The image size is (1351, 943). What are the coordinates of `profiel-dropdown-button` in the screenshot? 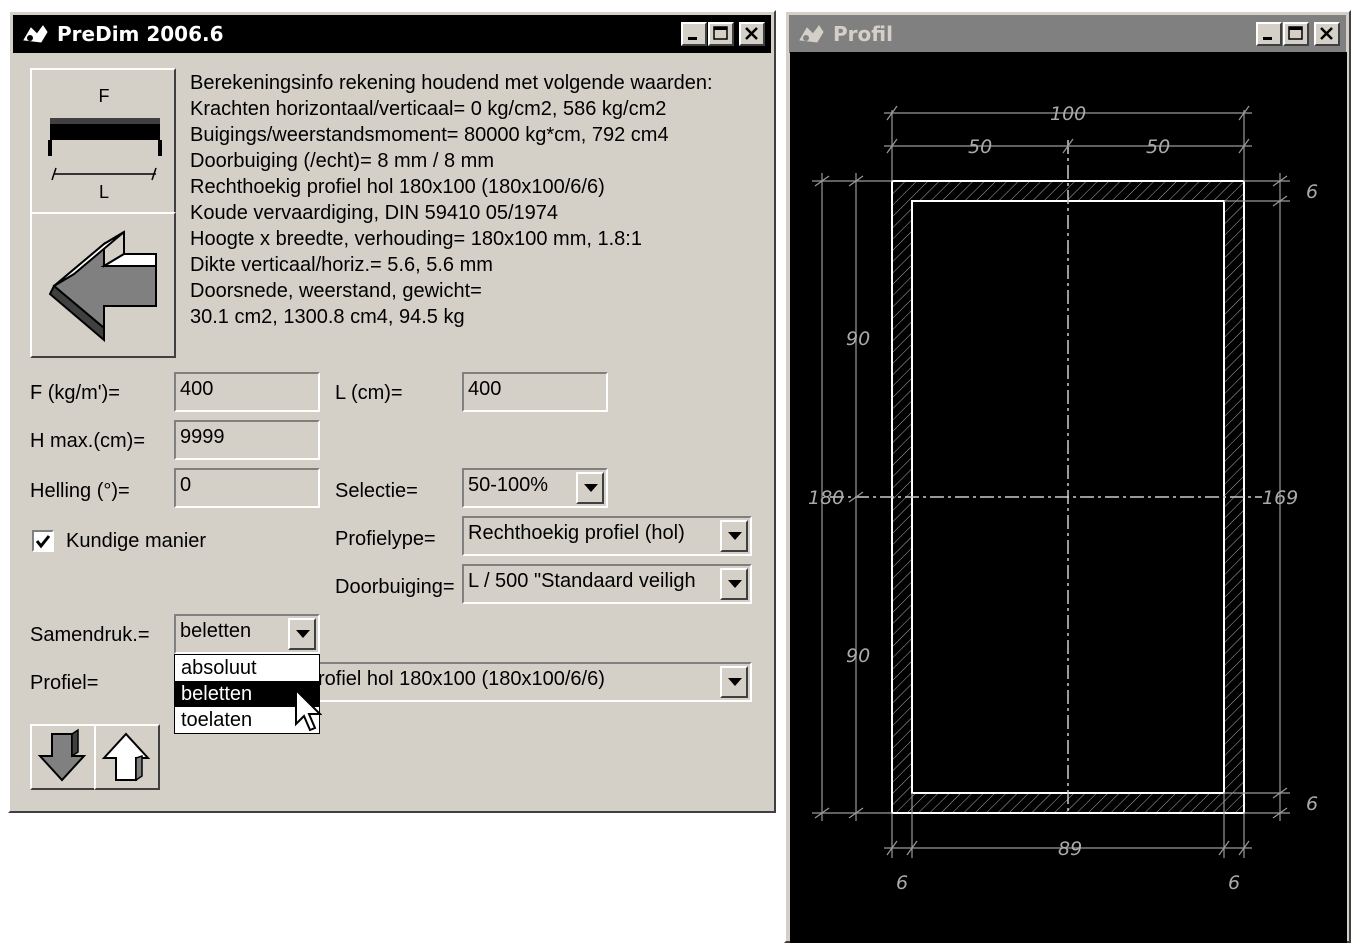 It's located at (734, 682).